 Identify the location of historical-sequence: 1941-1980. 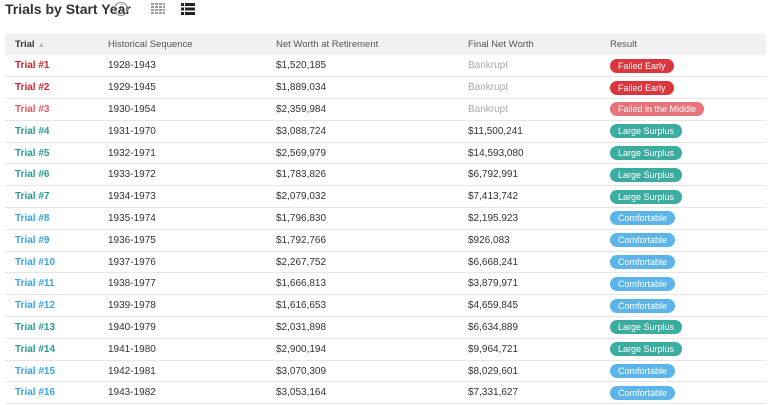
(132, 349).